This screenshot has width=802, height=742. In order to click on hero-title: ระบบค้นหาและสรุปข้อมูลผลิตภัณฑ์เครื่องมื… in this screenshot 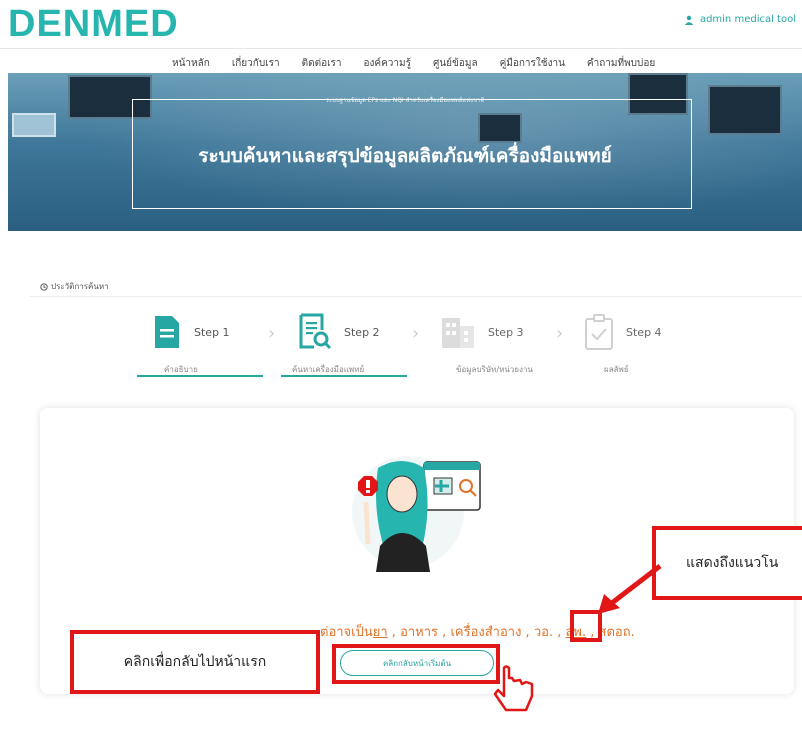, I will do `click(405, 156)`.